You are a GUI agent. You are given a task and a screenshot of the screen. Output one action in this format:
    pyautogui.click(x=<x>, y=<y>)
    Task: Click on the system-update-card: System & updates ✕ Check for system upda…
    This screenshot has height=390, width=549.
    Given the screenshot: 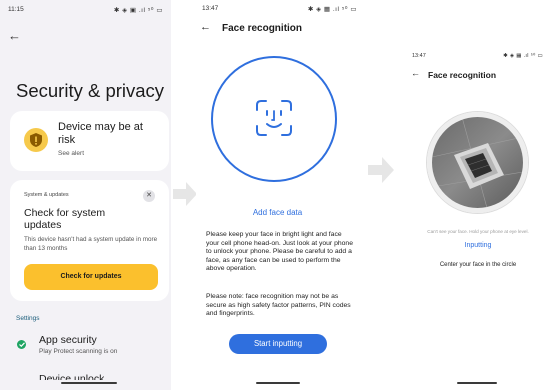 What is the action you would take?
    pyautogui.click(x=89, y=240)
    